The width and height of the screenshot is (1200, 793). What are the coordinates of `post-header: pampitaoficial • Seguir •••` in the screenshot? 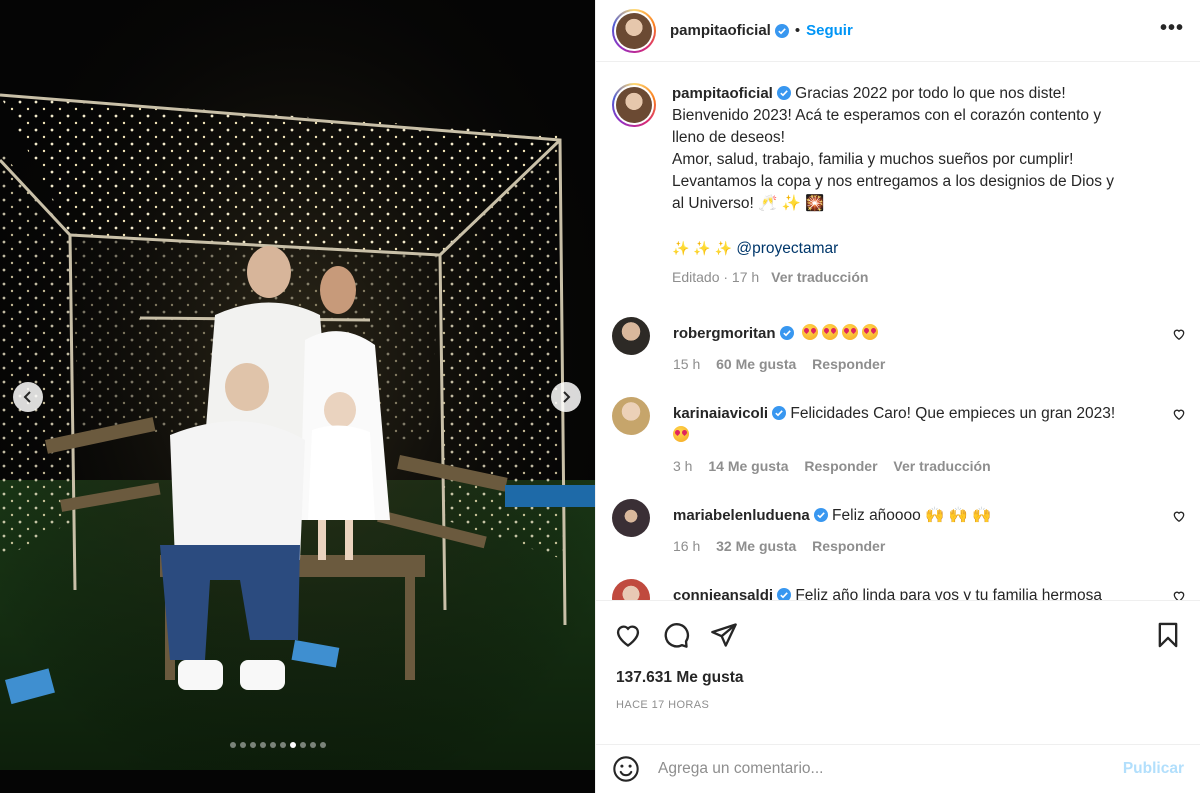 It's located at (898, 31).